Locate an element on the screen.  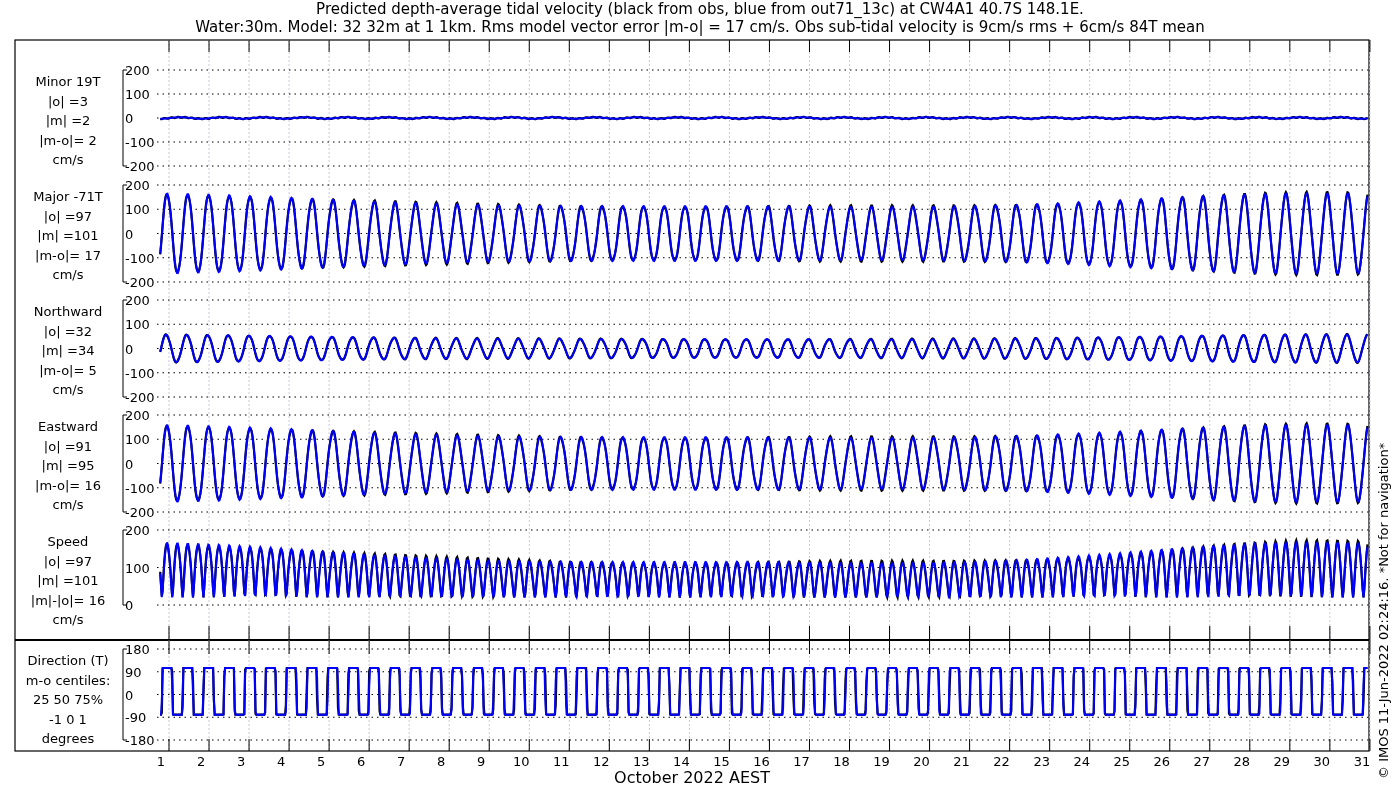
panel-label: -1 0 1 is located at coordinates (68, 719).